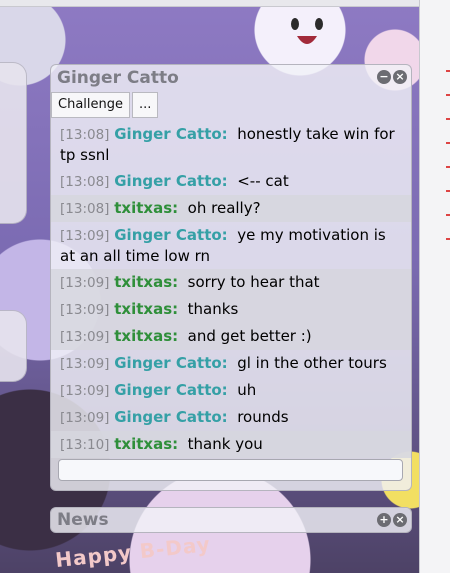 The width and height of the screenshot is (450, 573). Describe the element at coordinates (231, 520) in the screenshot. I see `news-window: News + ×` at that location.